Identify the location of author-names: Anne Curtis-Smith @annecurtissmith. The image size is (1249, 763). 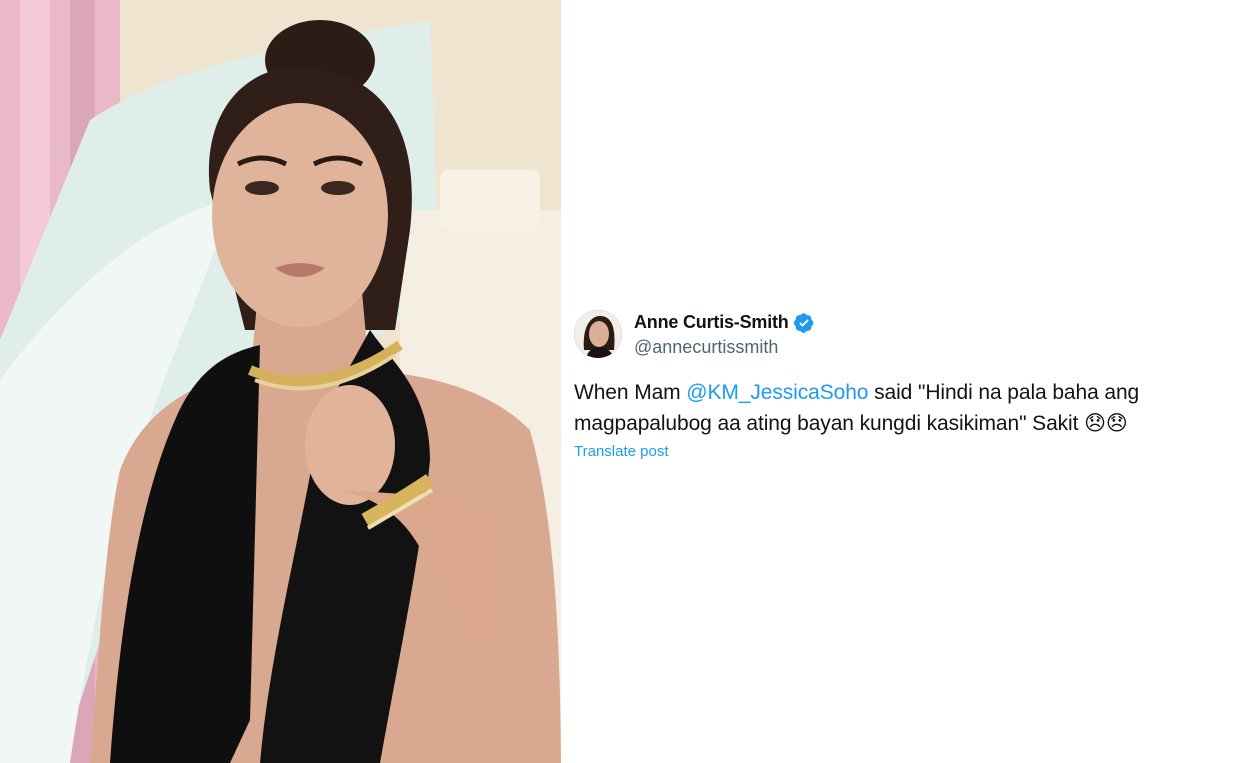
(724, 334).